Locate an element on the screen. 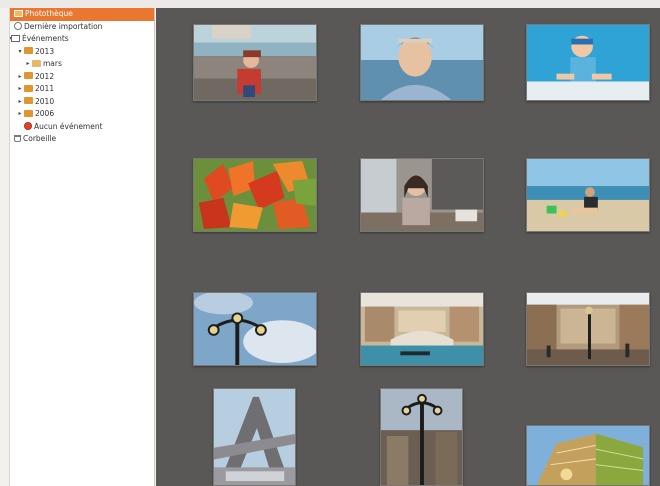 This screenshot has width=660, height=486. clock-icon is located at coordinates (18, 25).